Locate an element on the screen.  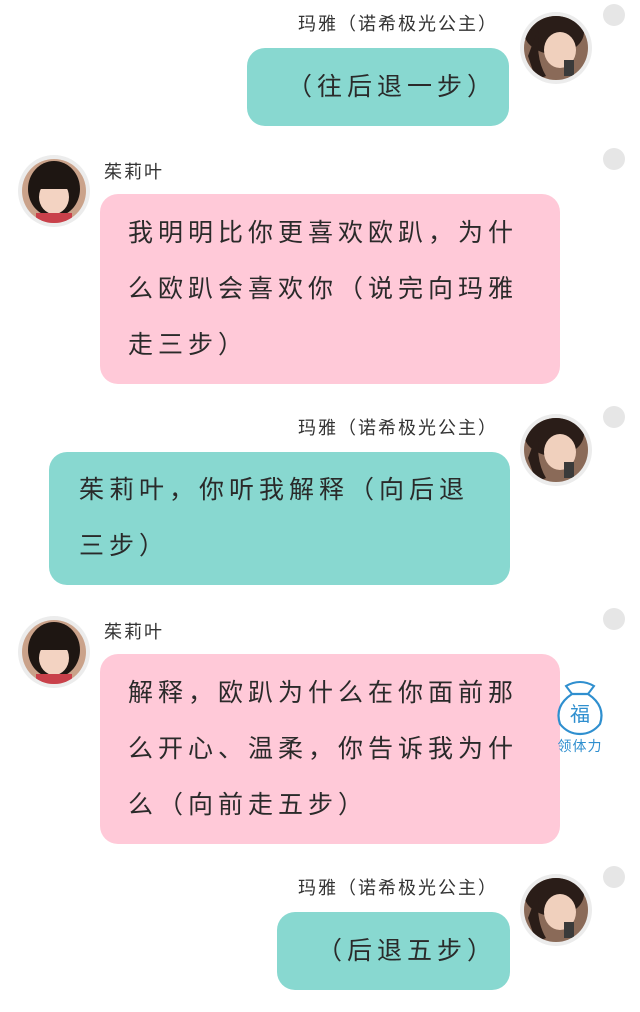
fortune-bag-icon: 福 is located at coordinates (580, 708).